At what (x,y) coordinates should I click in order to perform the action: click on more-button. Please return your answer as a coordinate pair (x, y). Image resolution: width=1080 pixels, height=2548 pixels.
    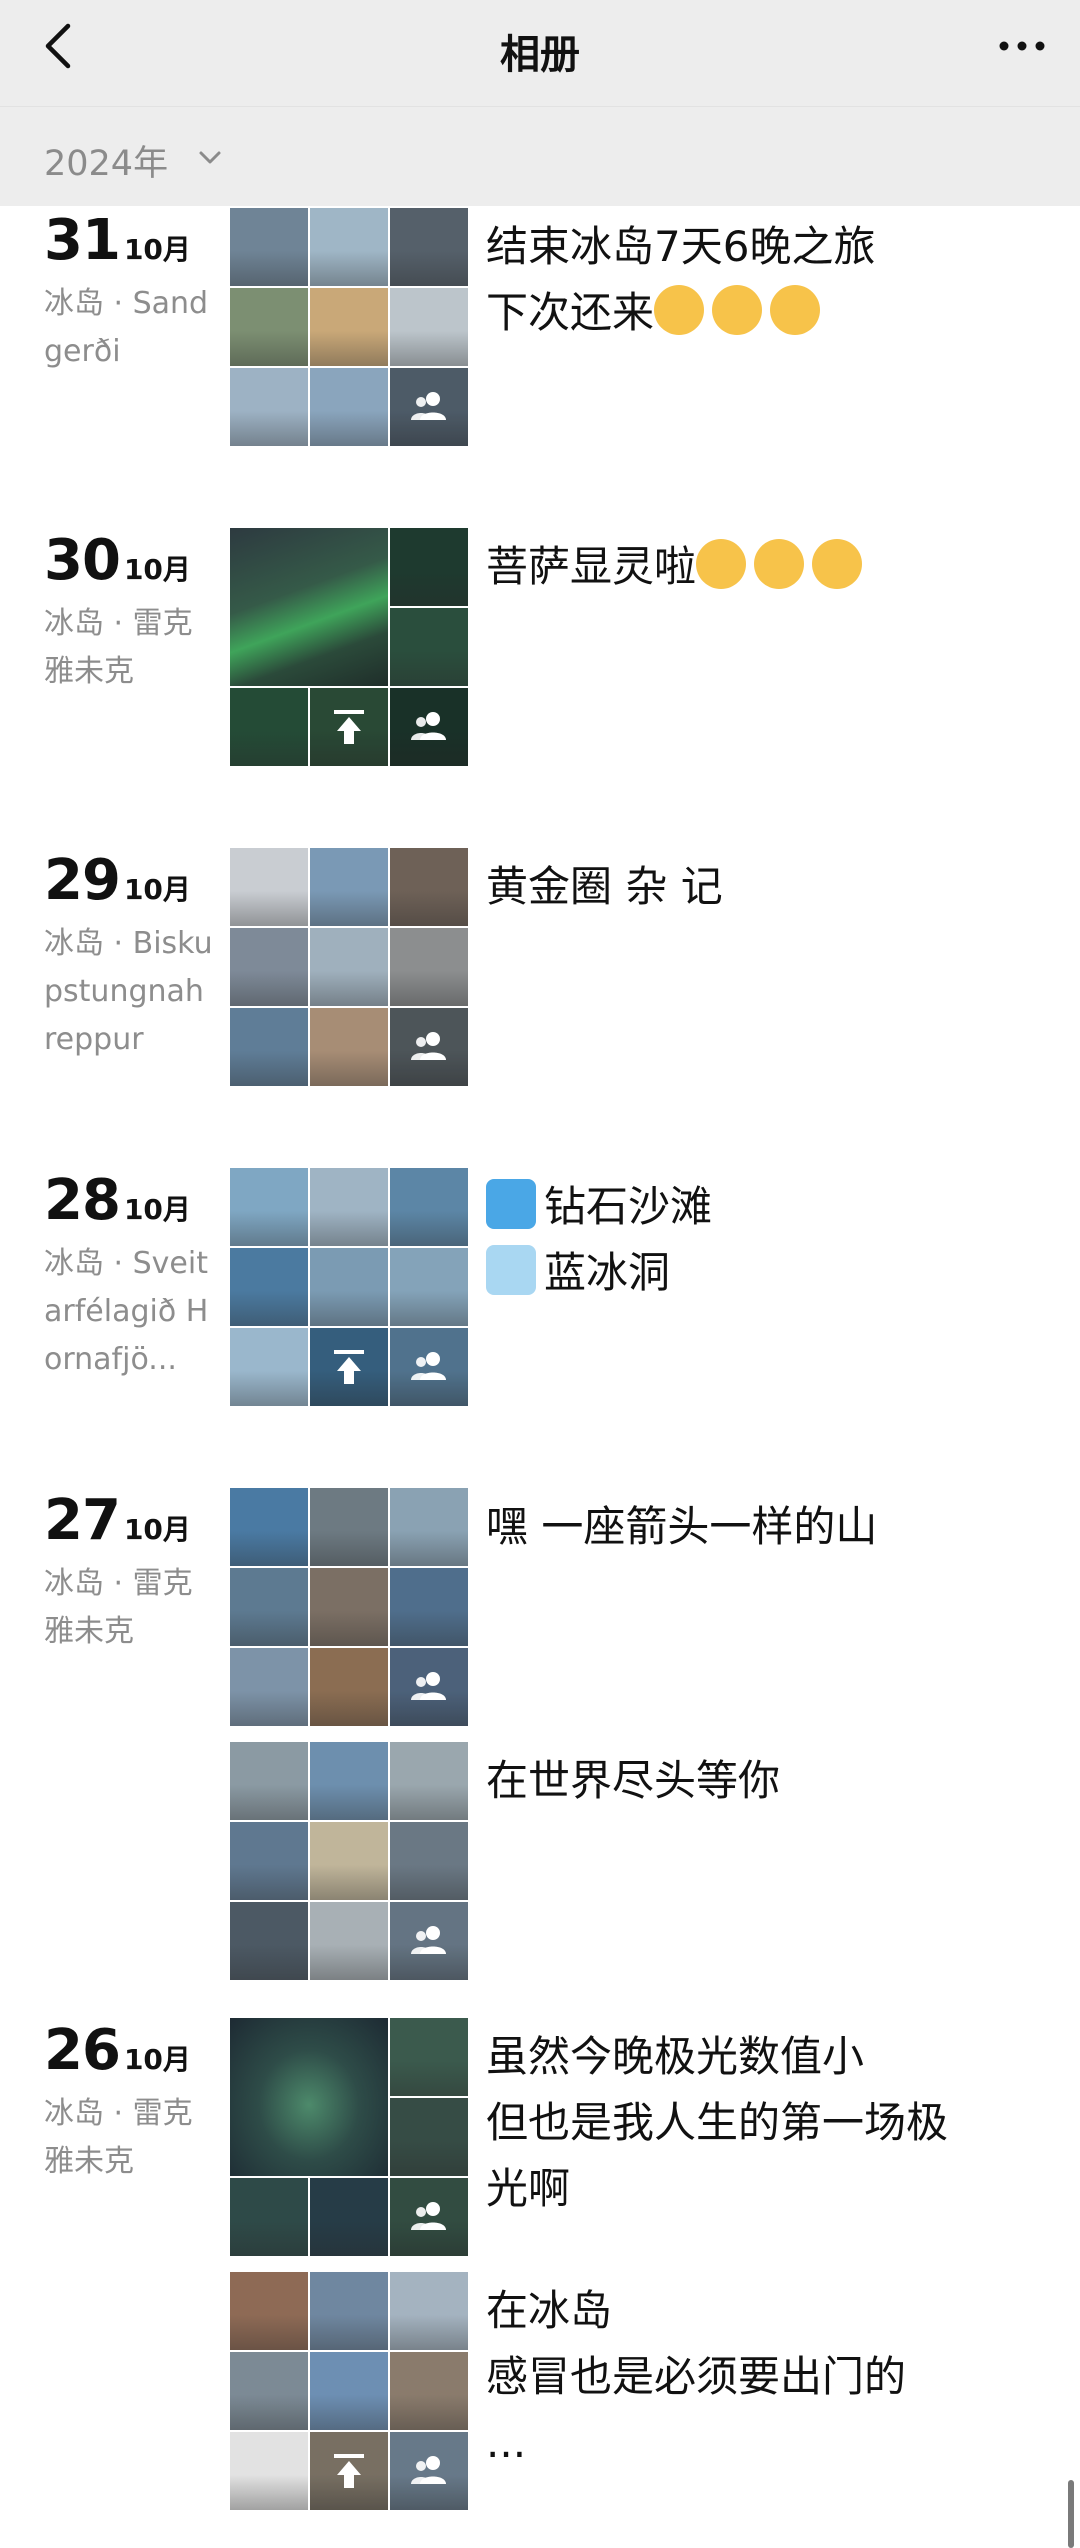
    Looking at the image, I should click on (1022, 46).